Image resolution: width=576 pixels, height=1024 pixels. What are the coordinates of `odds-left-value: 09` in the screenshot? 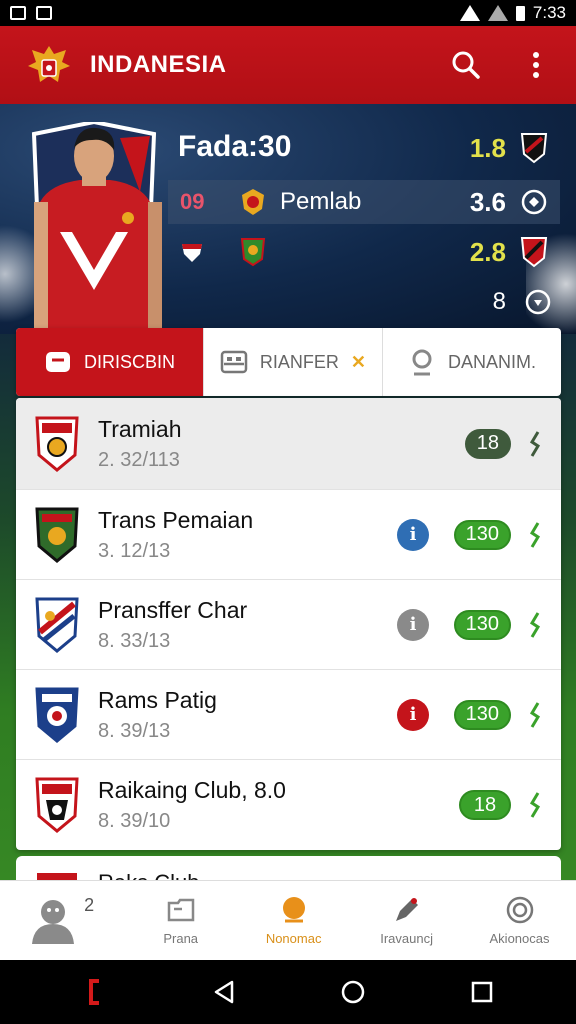 It's located at (192, 201).